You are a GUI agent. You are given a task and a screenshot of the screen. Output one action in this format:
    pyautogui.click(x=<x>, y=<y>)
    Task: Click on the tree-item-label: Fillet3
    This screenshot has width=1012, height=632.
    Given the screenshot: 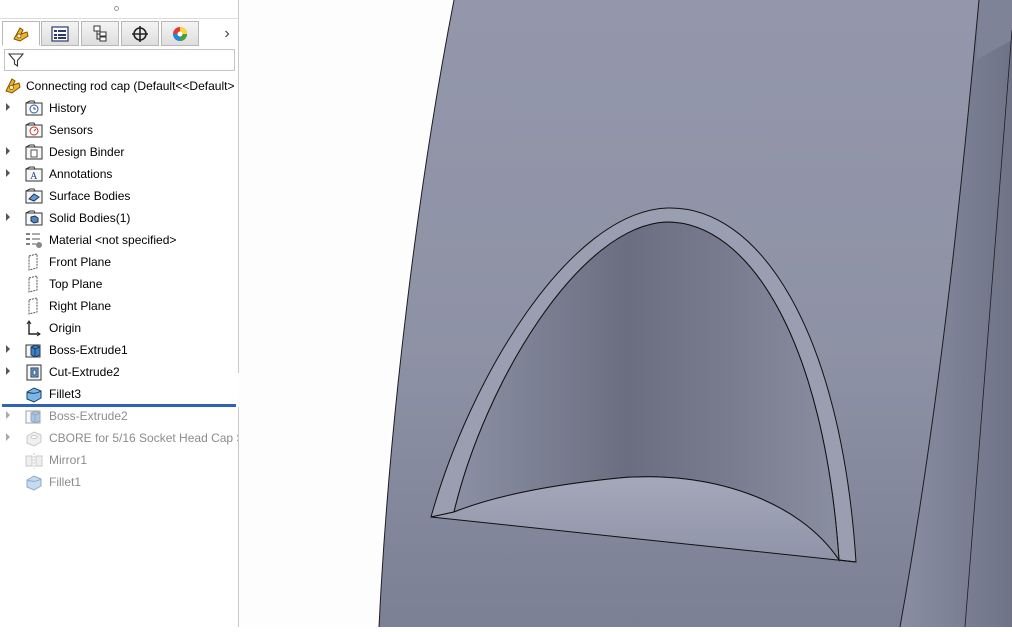 What is the action you would take?
    pyautogui.click(x=65, y=394)
    